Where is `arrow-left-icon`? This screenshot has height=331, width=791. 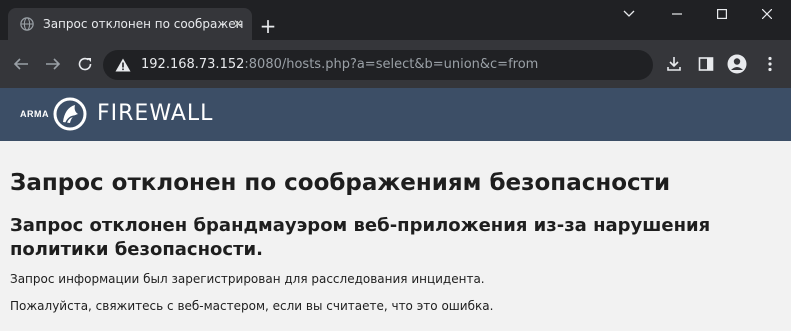 arrow-left-icon is located at coordinates (20, 64).